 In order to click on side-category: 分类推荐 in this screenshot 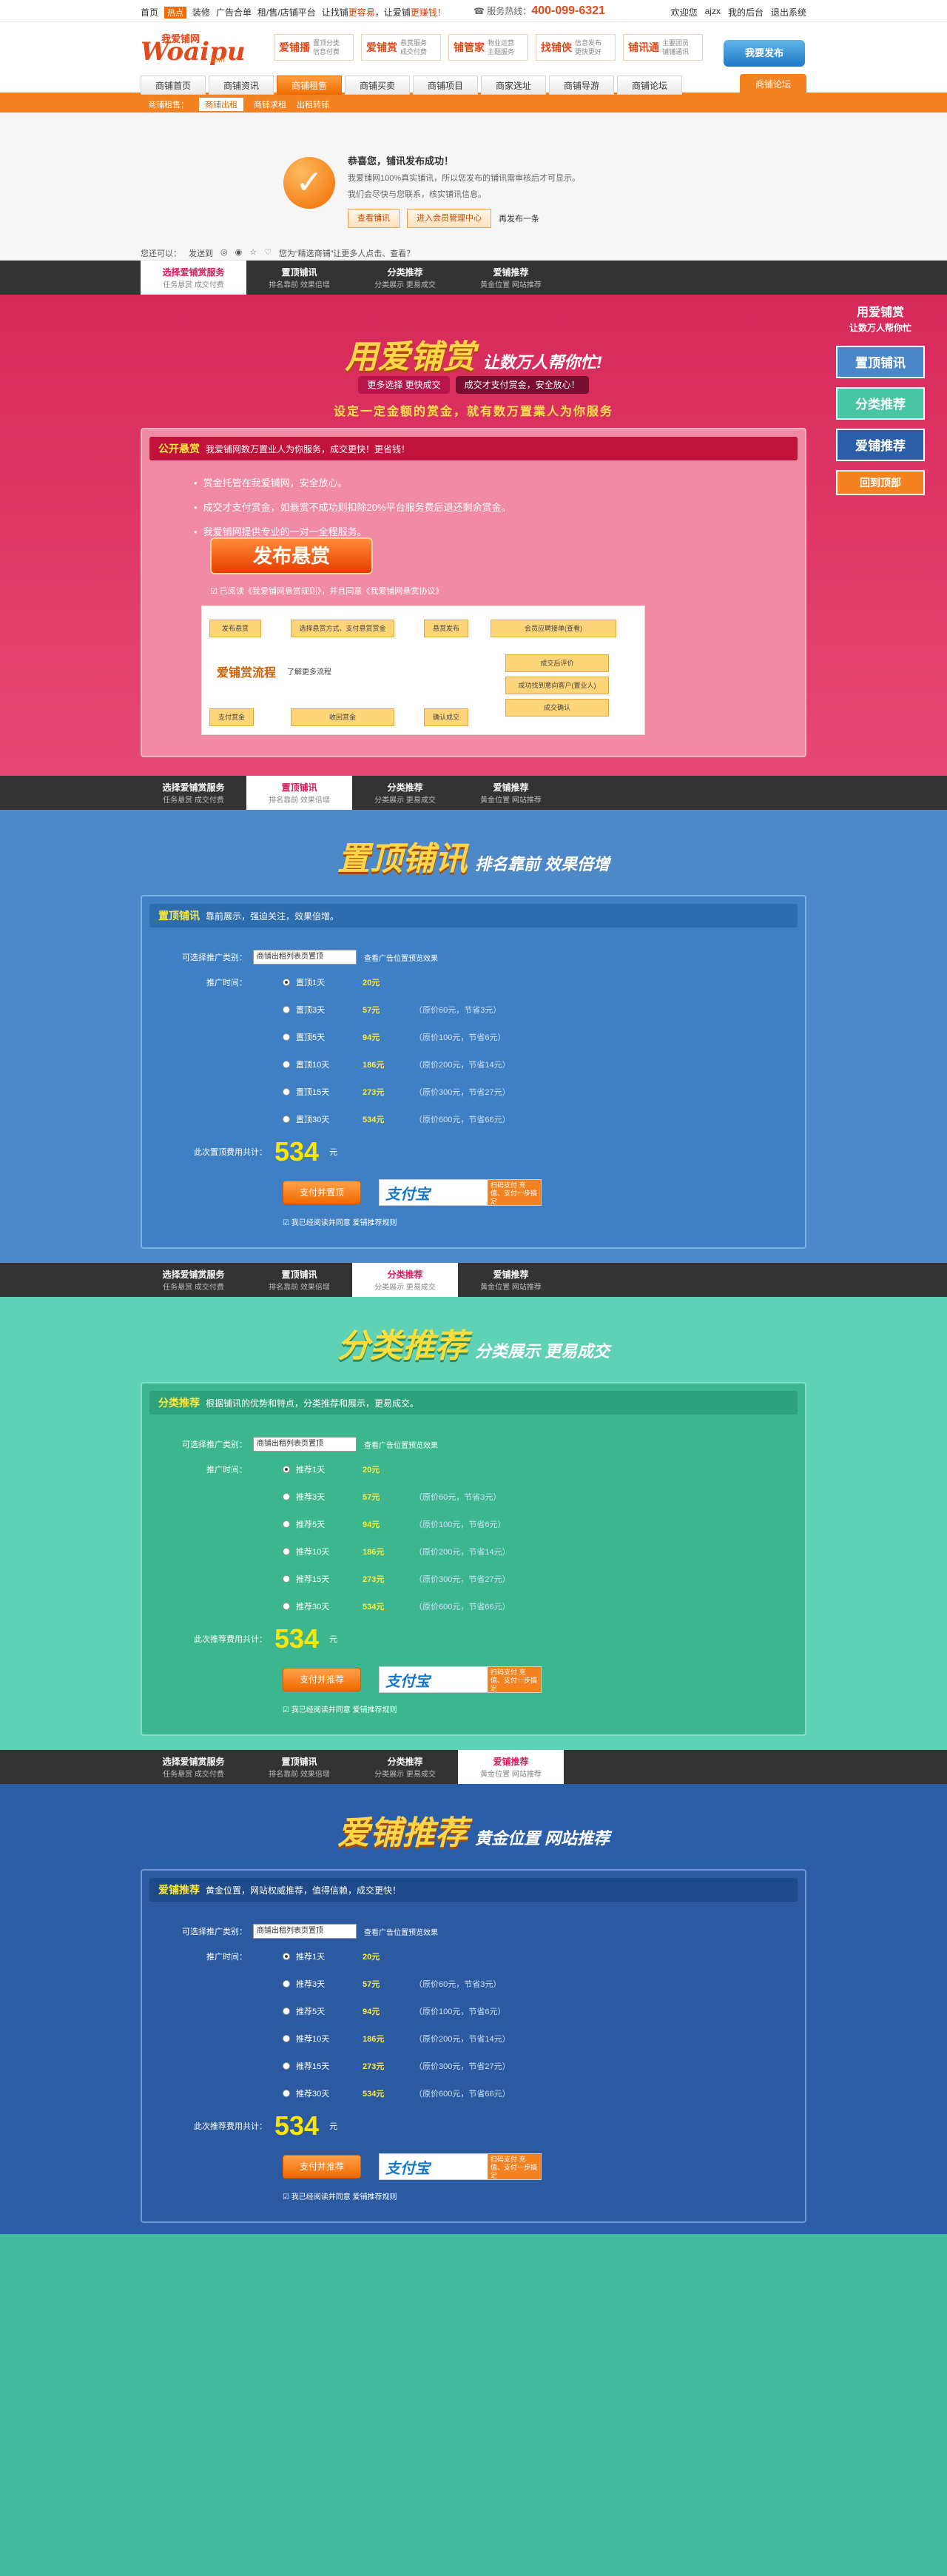, I will do `click(880, 403)`.